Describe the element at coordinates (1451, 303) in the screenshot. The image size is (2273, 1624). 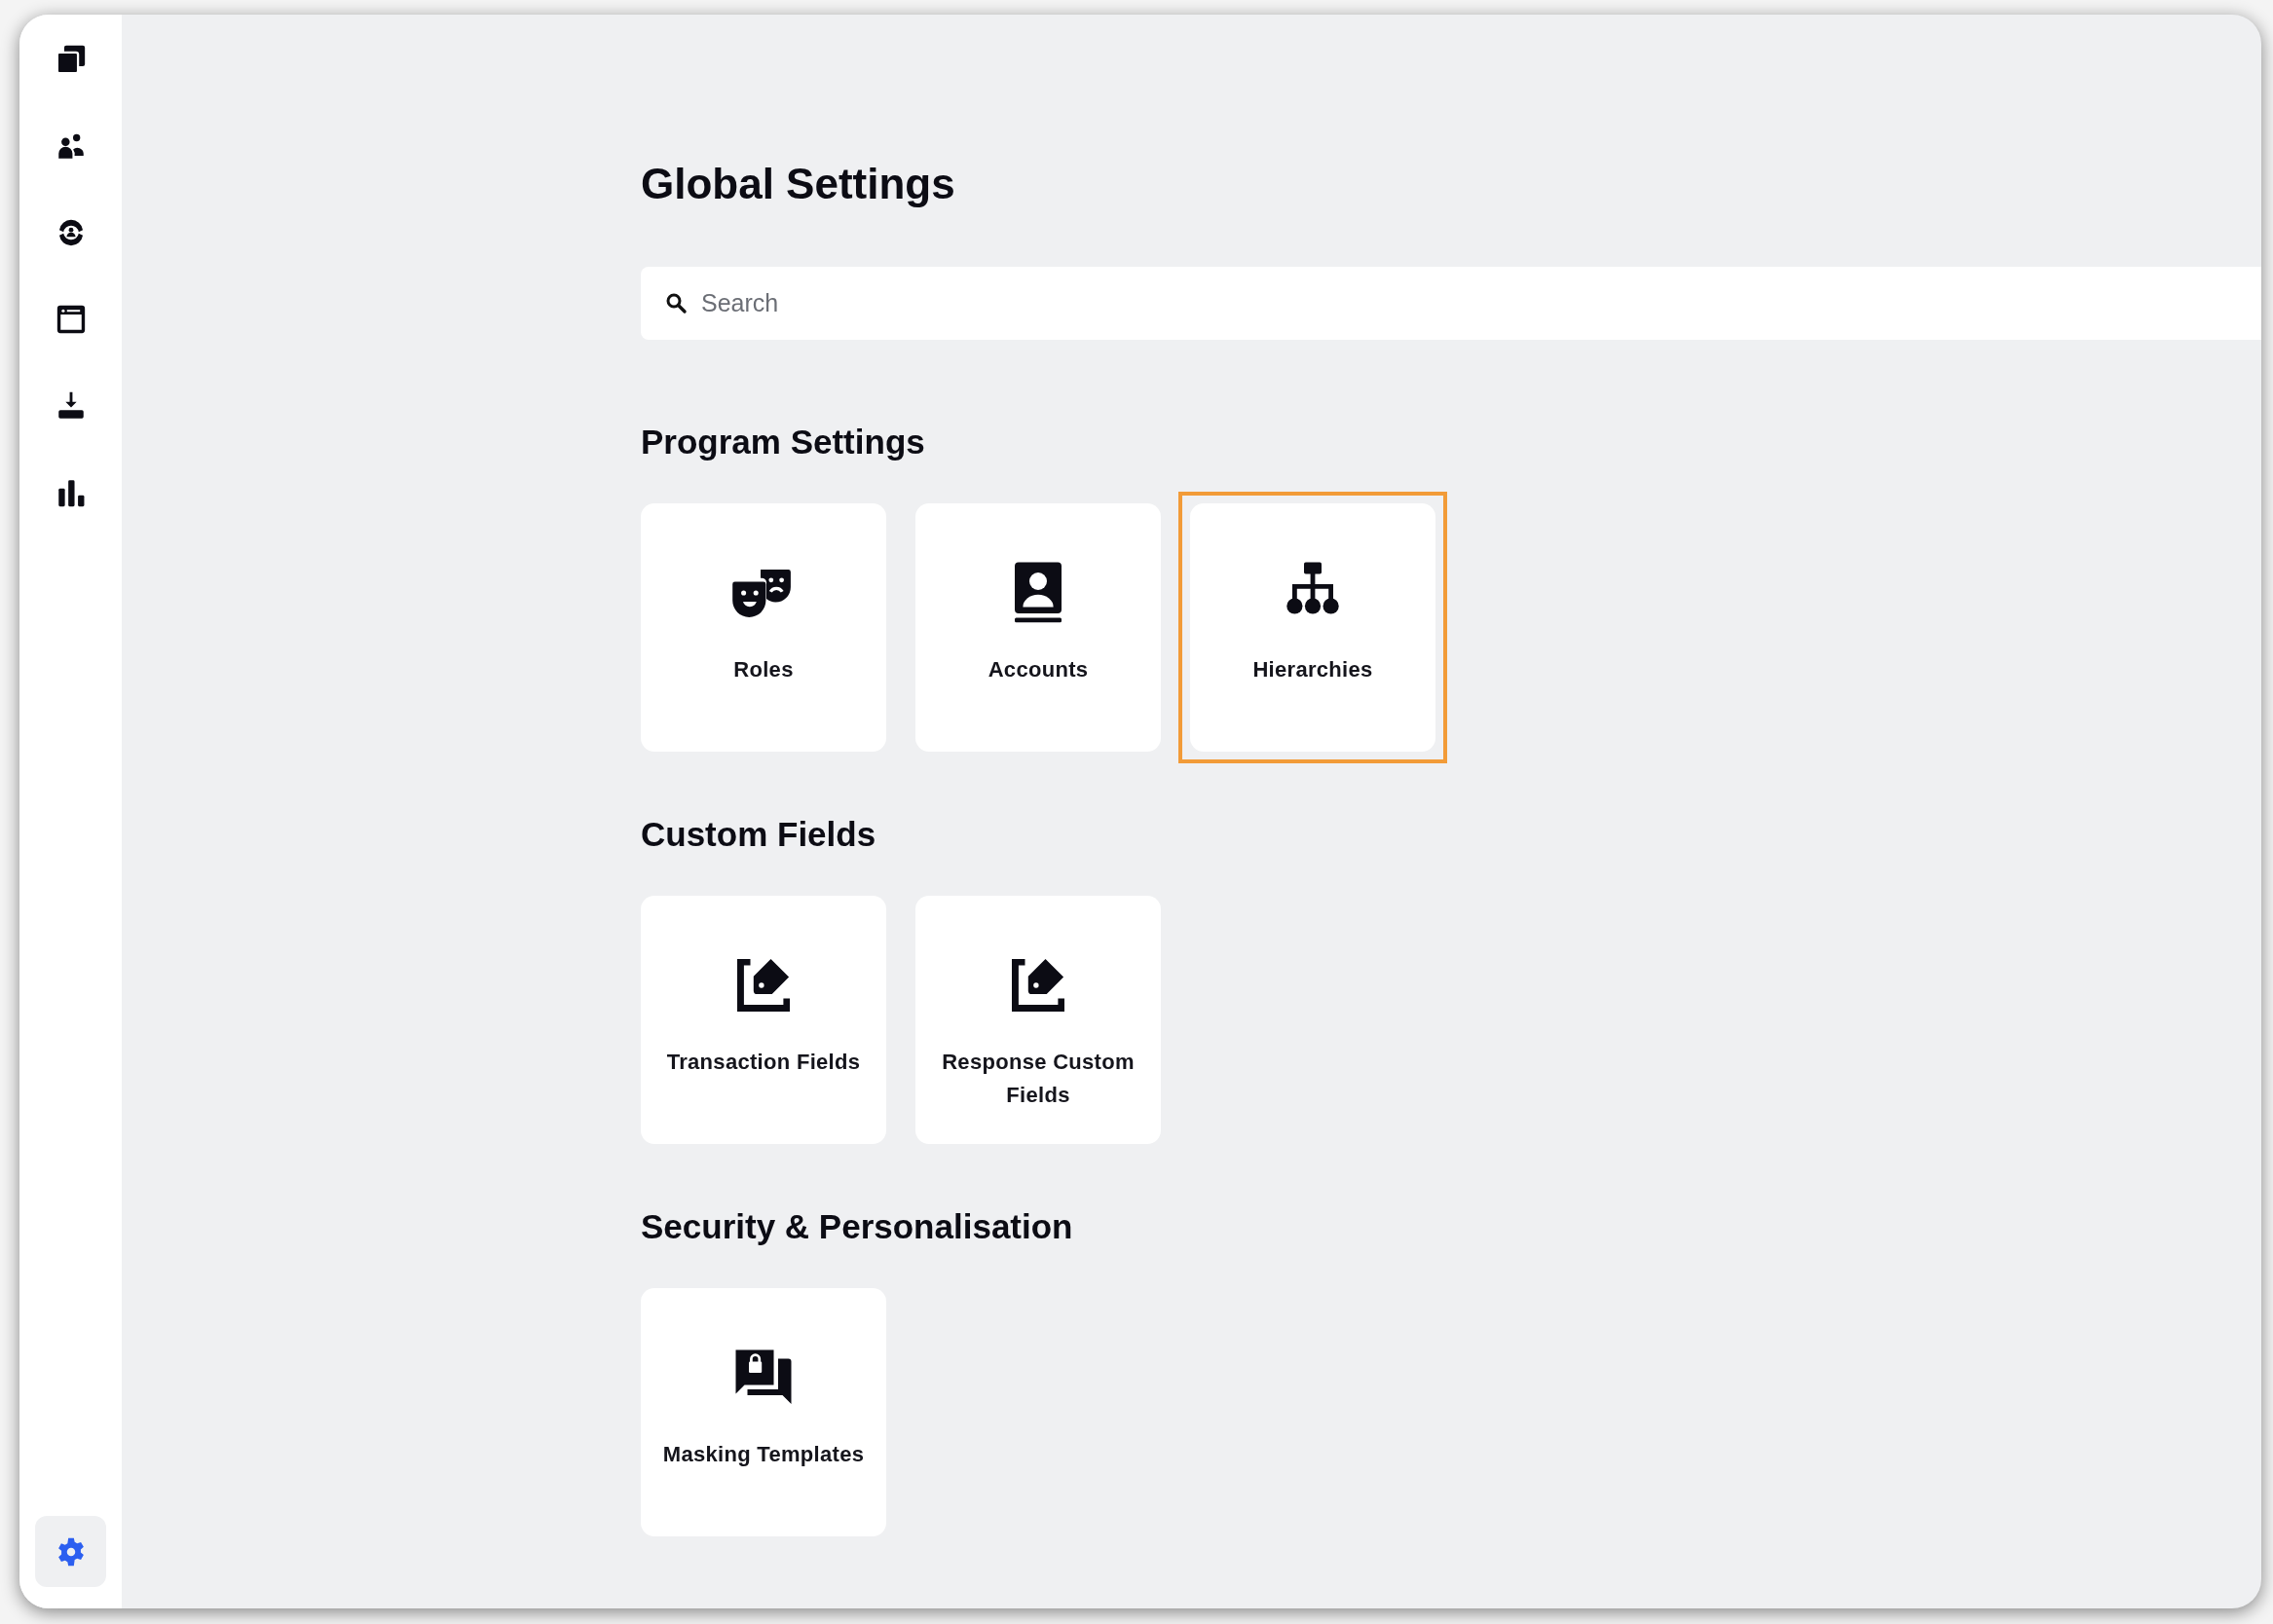
I see `search-field: Search` at that location.